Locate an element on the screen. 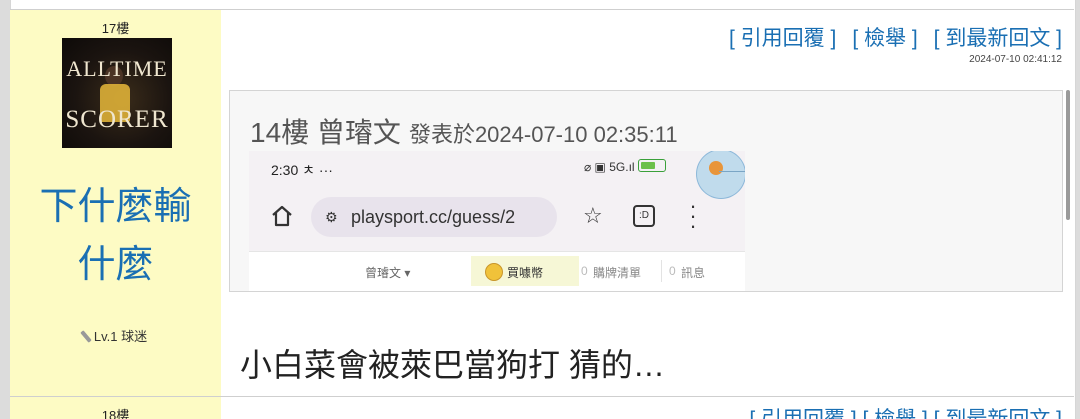 This screenshot has height=419, width=1080. quote-header: 14樓 曾璿文 發表於2024-07-10 02:35:11 is located at coordinates (464, 131).